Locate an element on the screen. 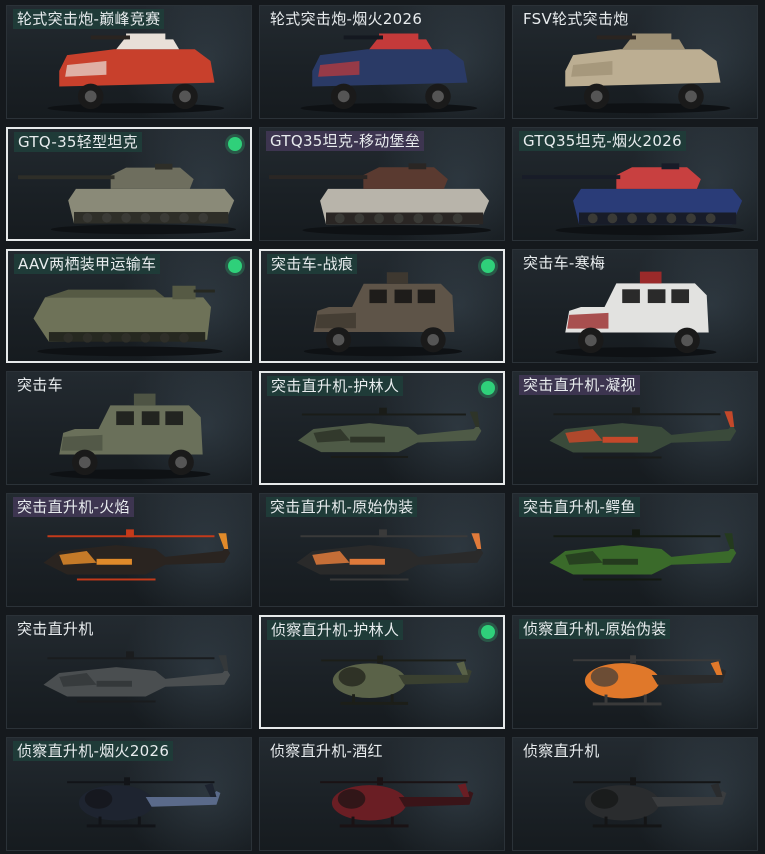 This screenshot has width=765, height=854. vehicle-skin-card: GTQ-35轻型坦克 is located at coordinates (129, 184).